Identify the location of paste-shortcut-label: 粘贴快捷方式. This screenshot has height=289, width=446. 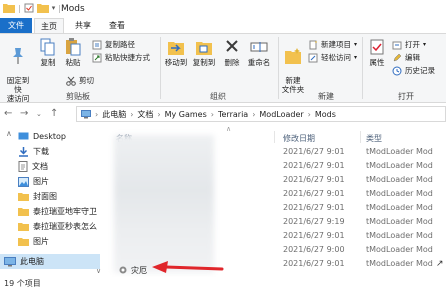
(127, 57).